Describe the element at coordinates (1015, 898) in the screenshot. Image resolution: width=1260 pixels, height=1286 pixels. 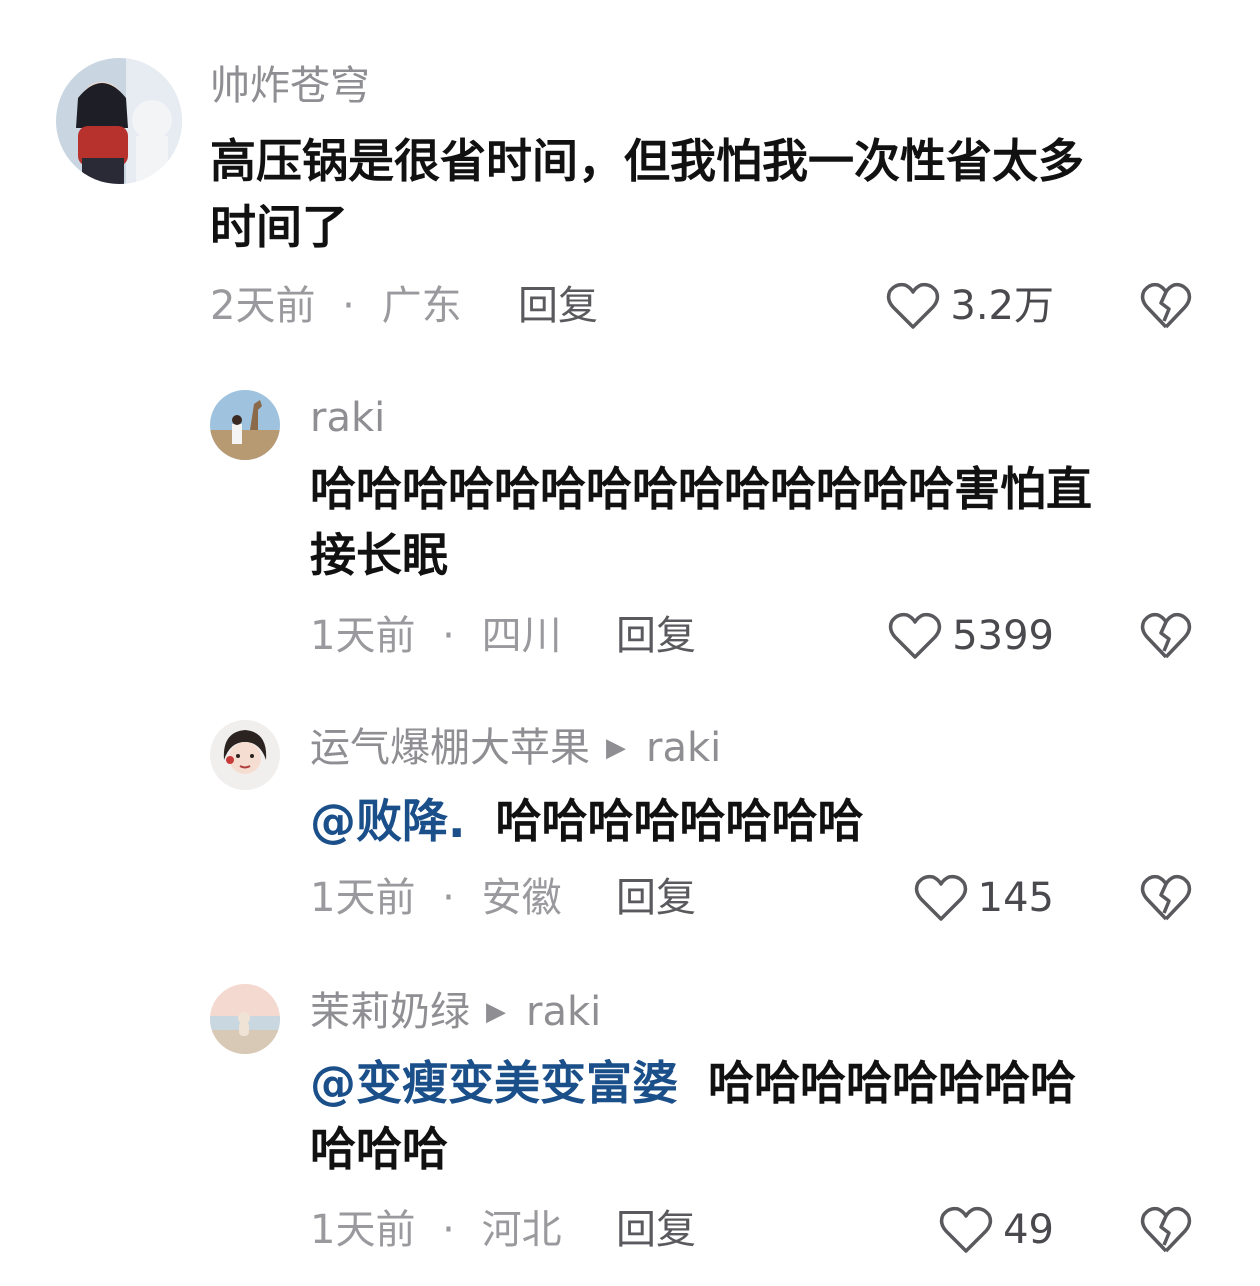
I see `like-count: 145` at that location.